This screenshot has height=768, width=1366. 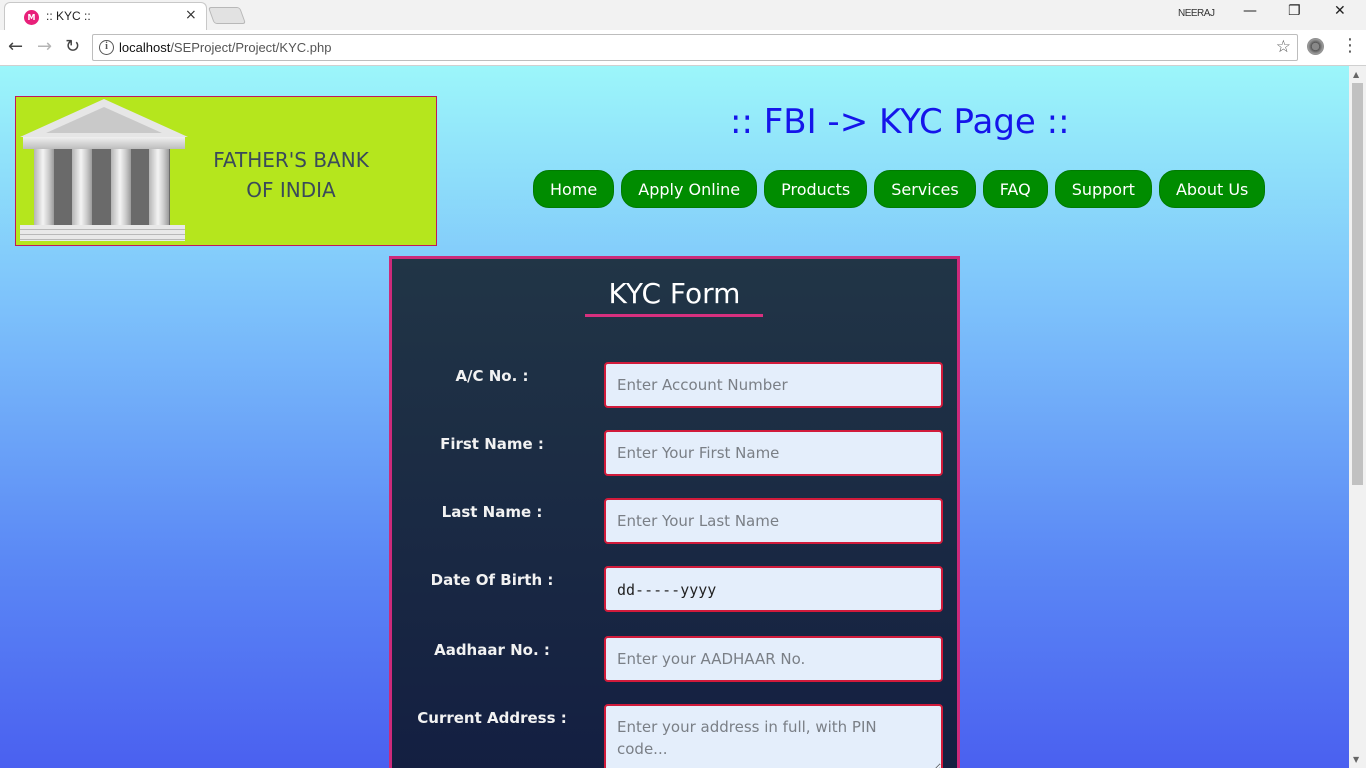 What do you see at coordinates (145, 47) in the screenshot?
I see `url-host: localhost` at bounding box center [145, 47].